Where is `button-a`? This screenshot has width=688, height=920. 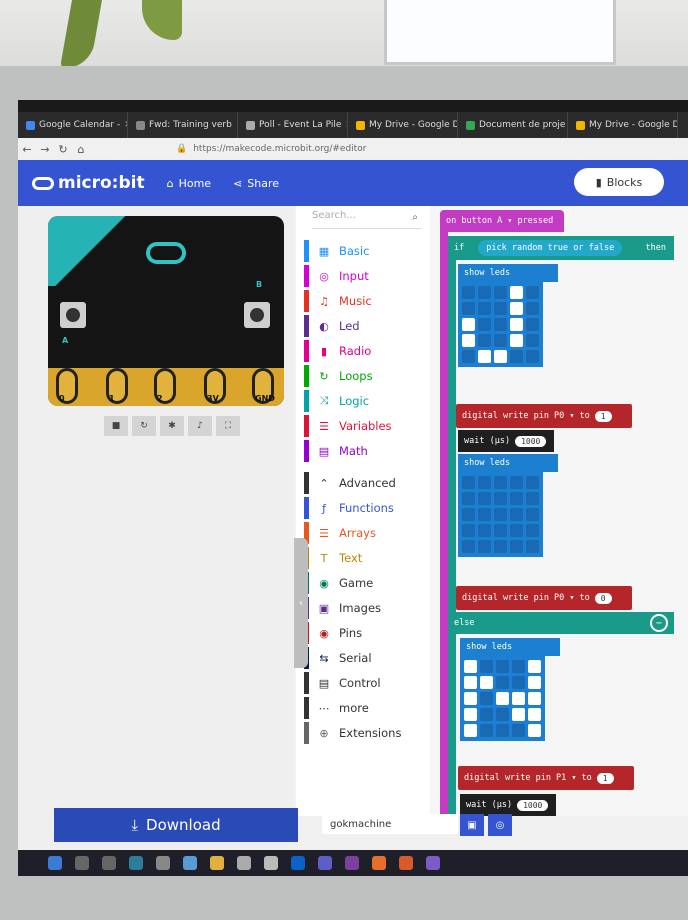
button-a is located at coordinates (73, 315).